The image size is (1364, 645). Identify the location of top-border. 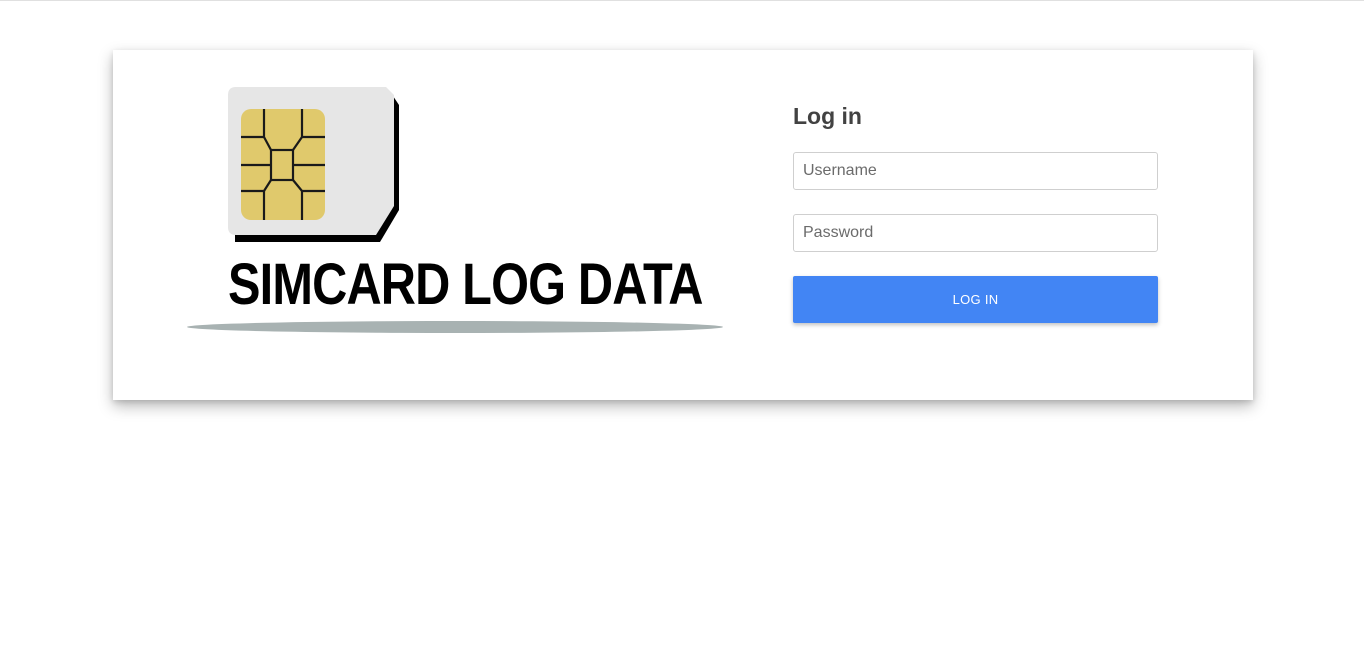
(682, 0).